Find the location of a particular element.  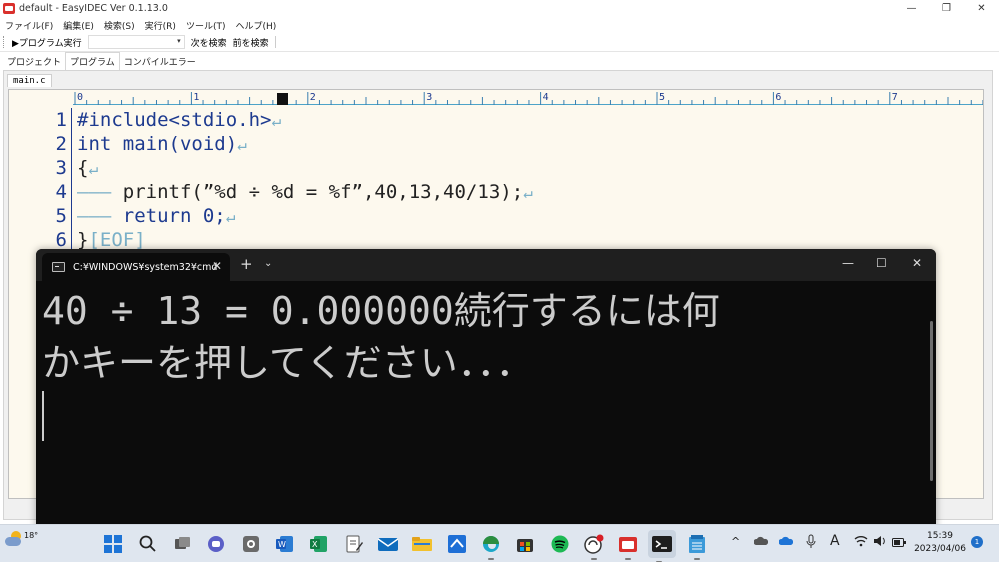

weather-cloud-sun-icon is located at coordinates (14, 539).